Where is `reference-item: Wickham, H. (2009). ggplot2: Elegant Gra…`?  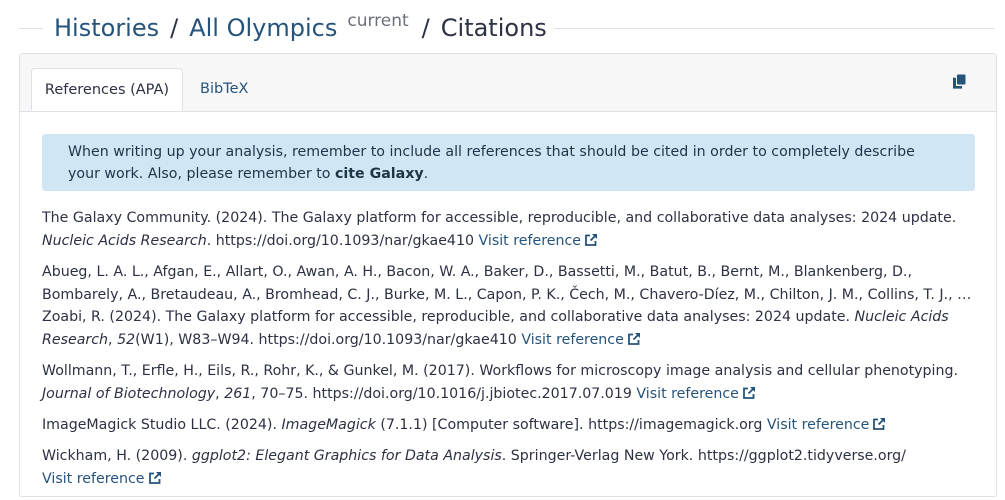
reference-item: Wickham, H. (2009). ggplot2: Elegant Gra… is located at coordinates (509, 467).